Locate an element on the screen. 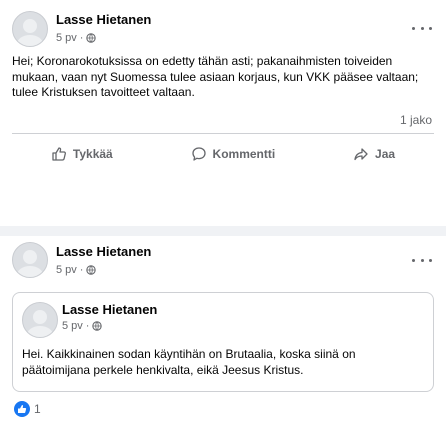 Image resolution: width=446 pixels, height=425 pixels. post-actions: Tykkää Kommentti Jaa is located at coordinates (223, 154).